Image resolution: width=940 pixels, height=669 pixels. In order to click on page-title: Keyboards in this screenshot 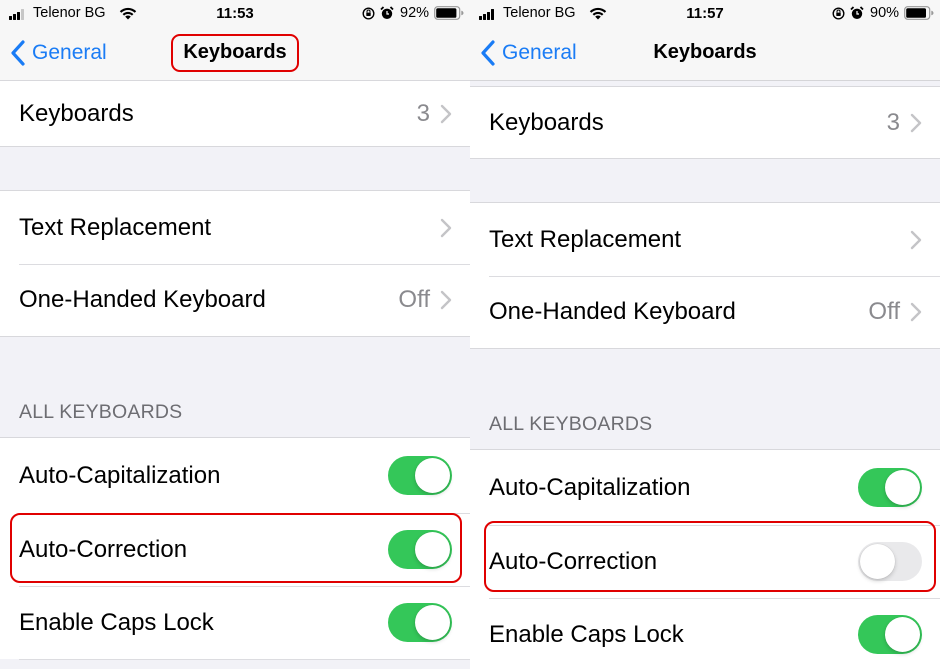, I will do `click(705, 52)`.